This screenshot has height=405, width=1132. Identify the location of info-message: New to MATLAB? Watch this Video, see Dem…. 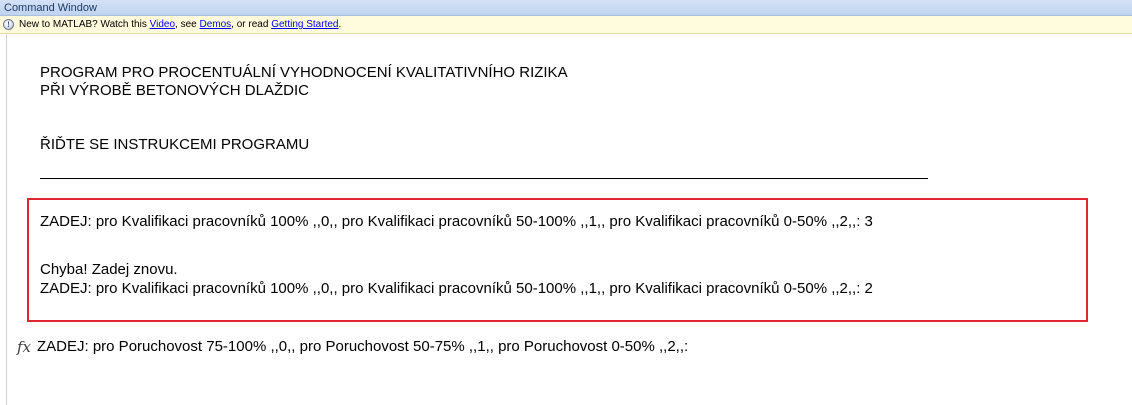
(180, 25).